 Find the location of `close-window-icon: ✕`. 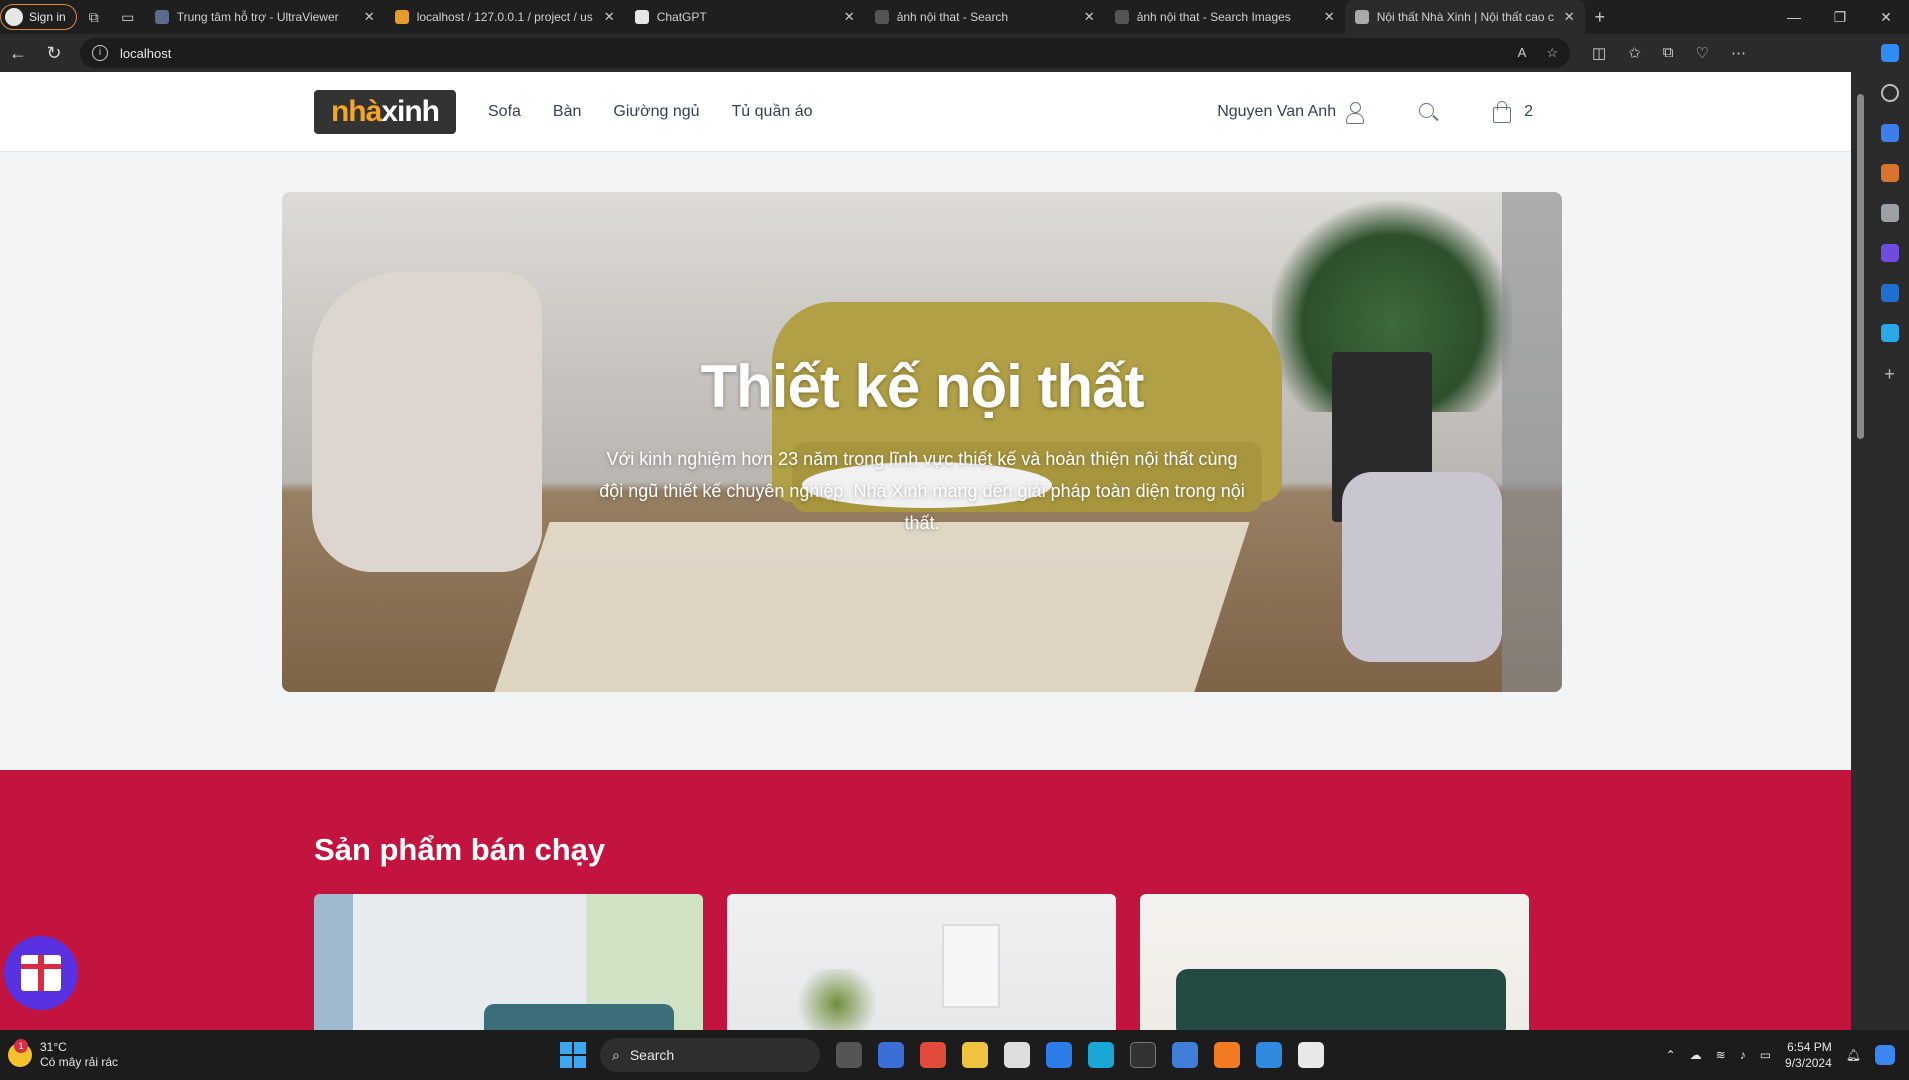

close-window-icon: ✕ is located at coordinates (1886, 17).